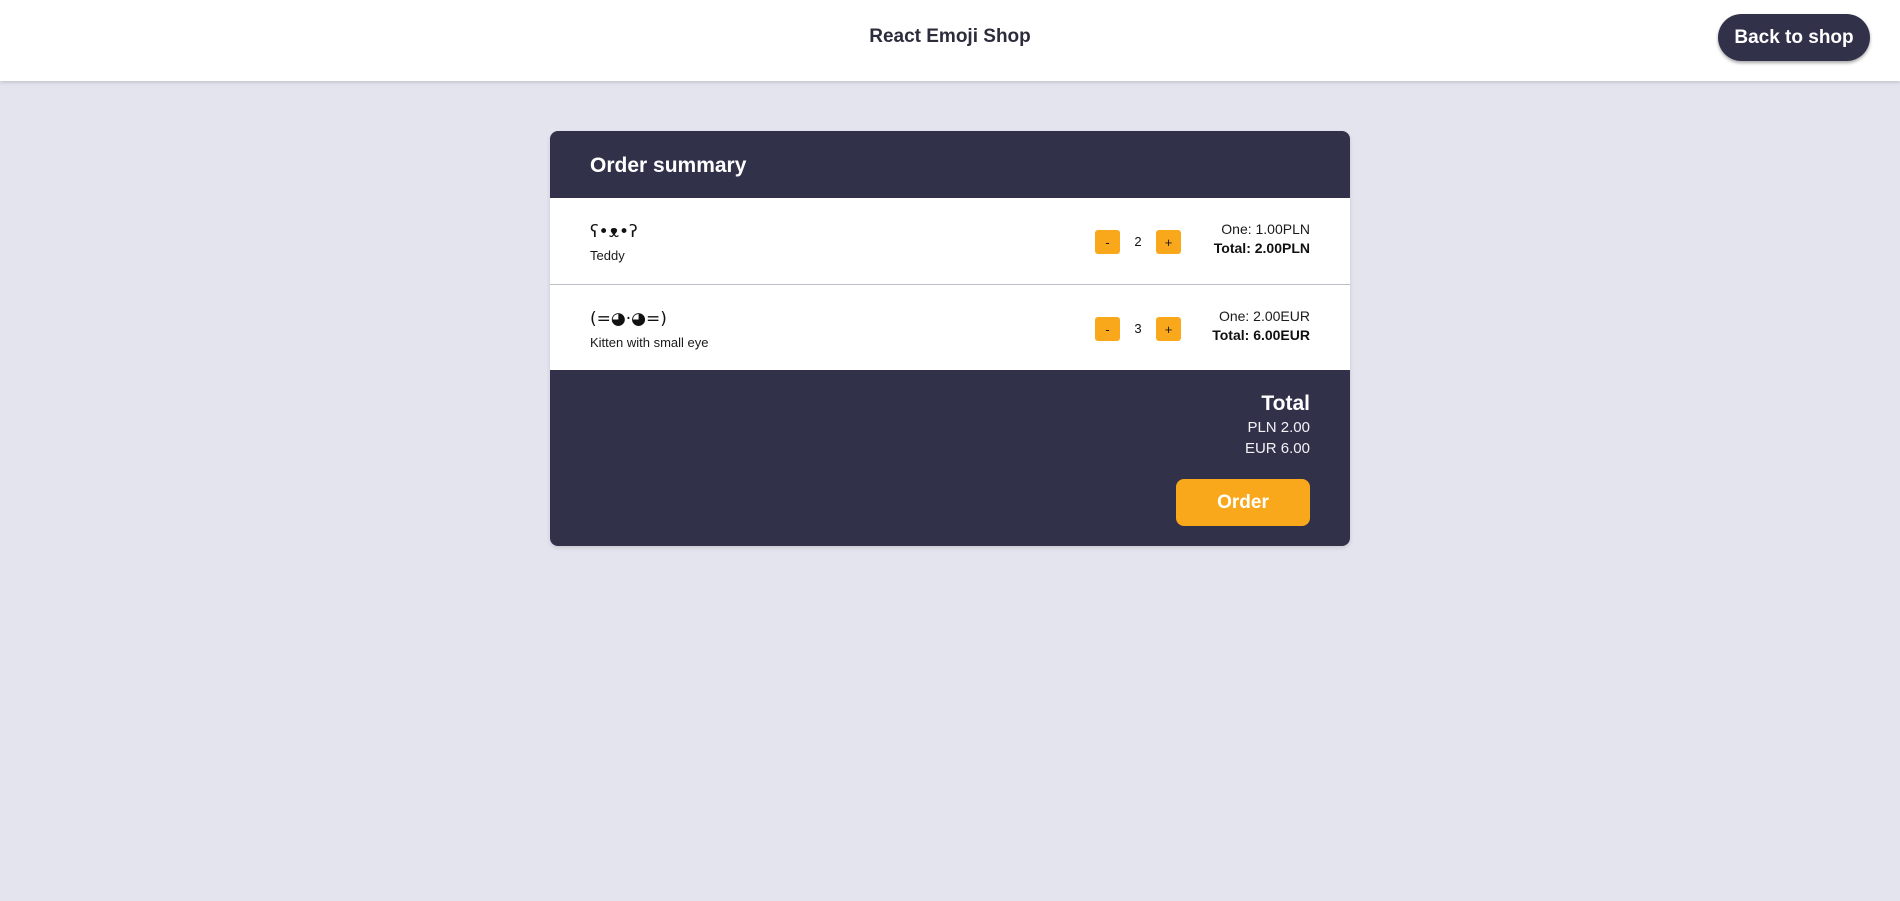 The image size is (1900, 901). What do you see at coordinates (1261, 248) in the screenshot?
I see `line-total: Total: 2.00PLN` at bounding box center [1261, 248].